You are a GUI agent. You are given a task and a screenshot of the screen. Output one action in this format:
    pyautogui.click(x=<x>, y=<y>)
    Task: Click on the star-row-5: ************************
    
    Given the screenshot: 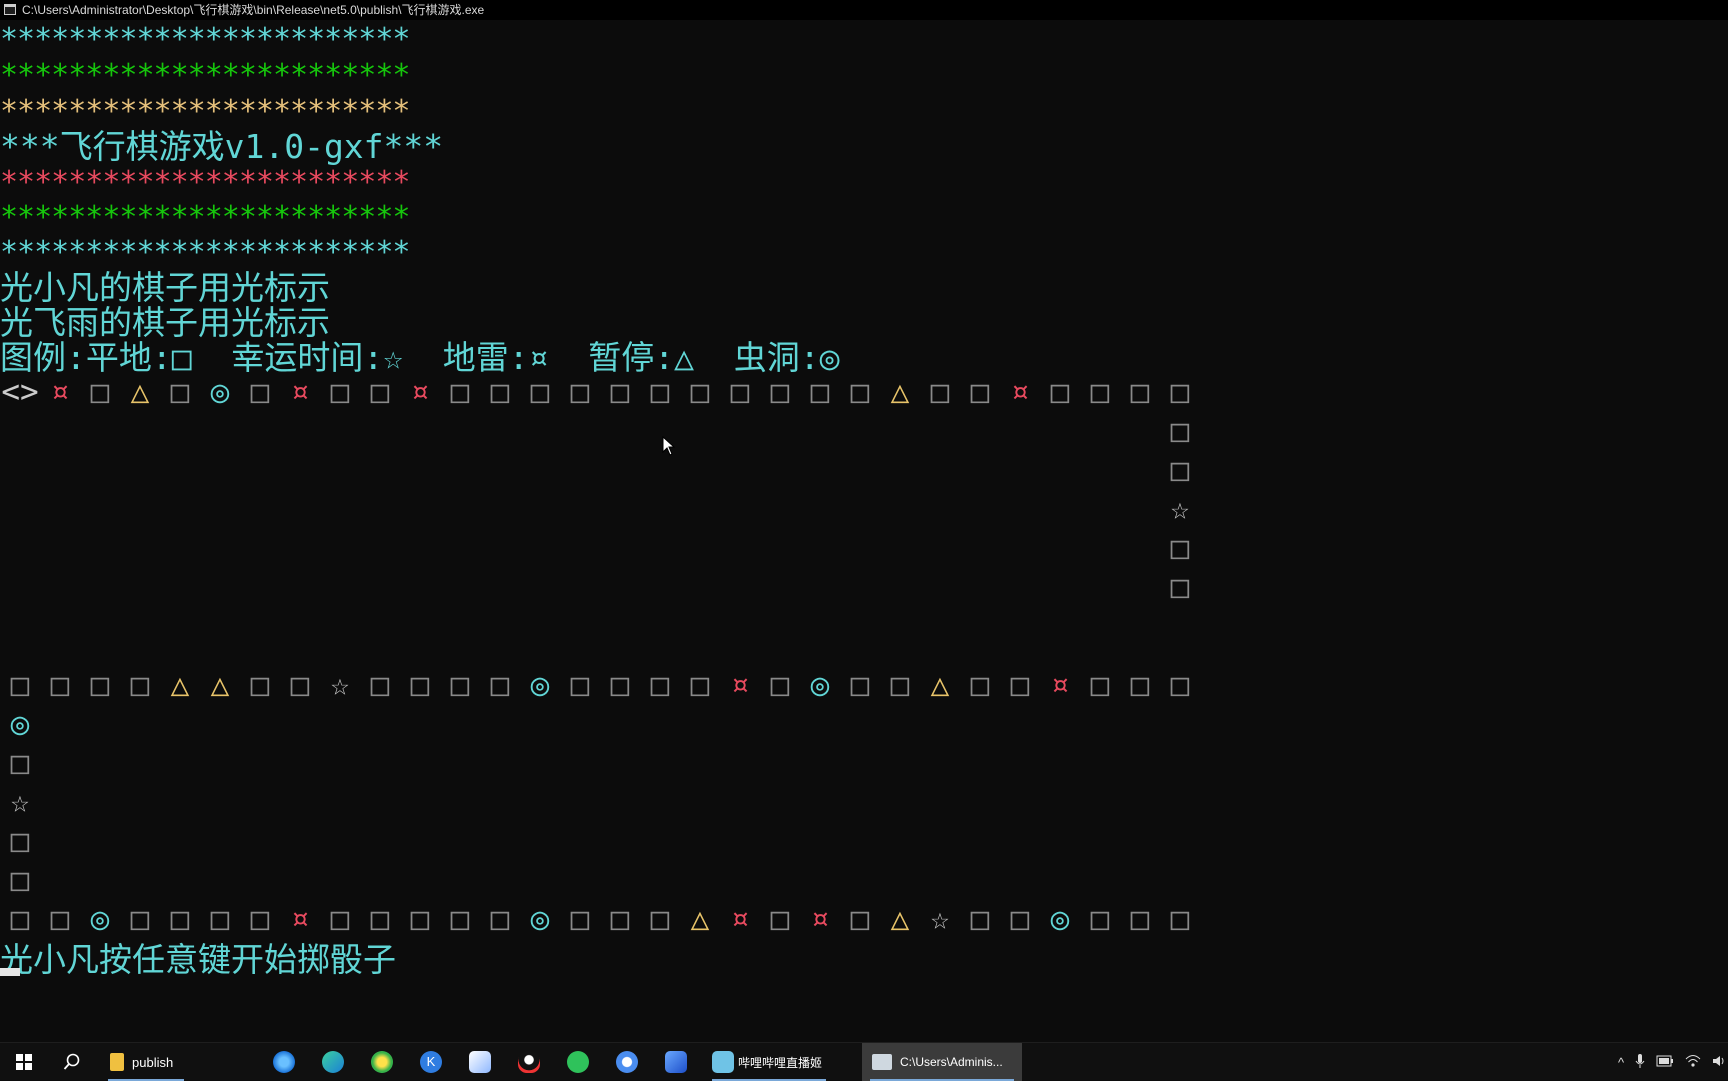 What is the action you would take?
    pyautogui.click(x=205, y=217)
    